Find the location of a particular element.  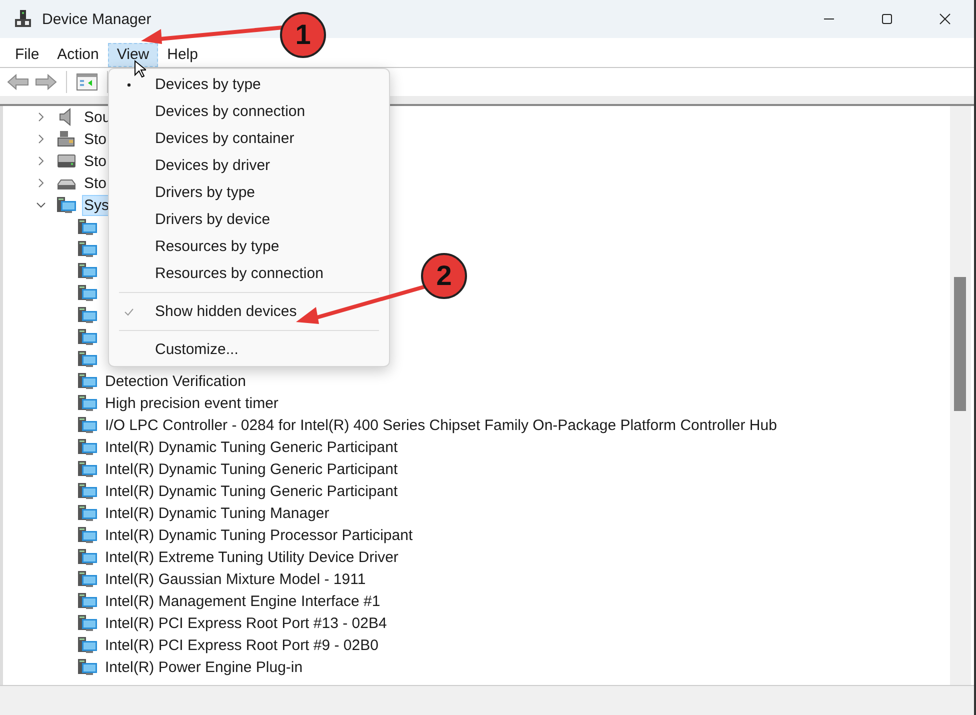

tree-item: Intel(R) Dynamic Tuning Processor Participant is located at coordinates (259, 535).